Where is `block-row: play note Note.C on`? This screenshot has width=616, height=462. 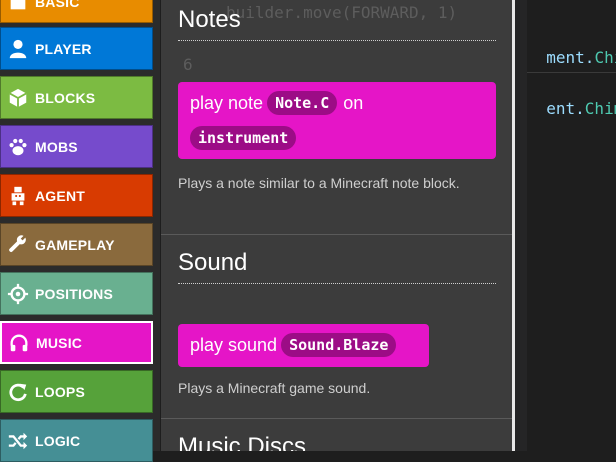
block-row: play note Note.C on is located at coordinates (276, 103).